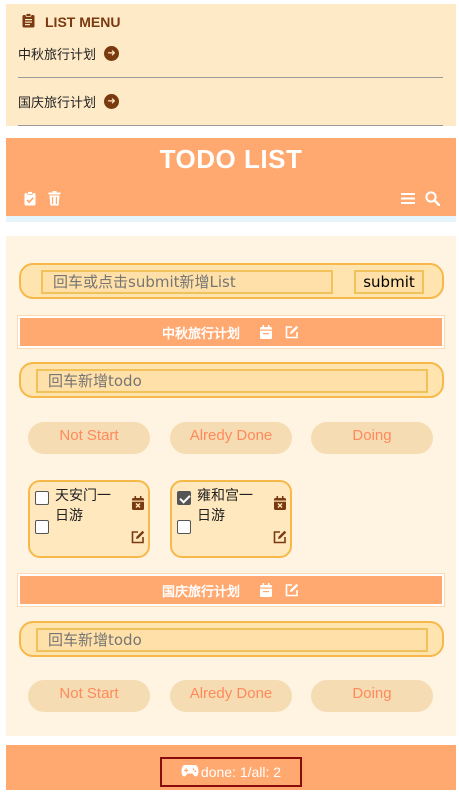 This screenshot has height=794, width=459. Describe the element at coordinates (200, 334) in the screenshot. I see `list-title: 中秋旅行计划` at that location.